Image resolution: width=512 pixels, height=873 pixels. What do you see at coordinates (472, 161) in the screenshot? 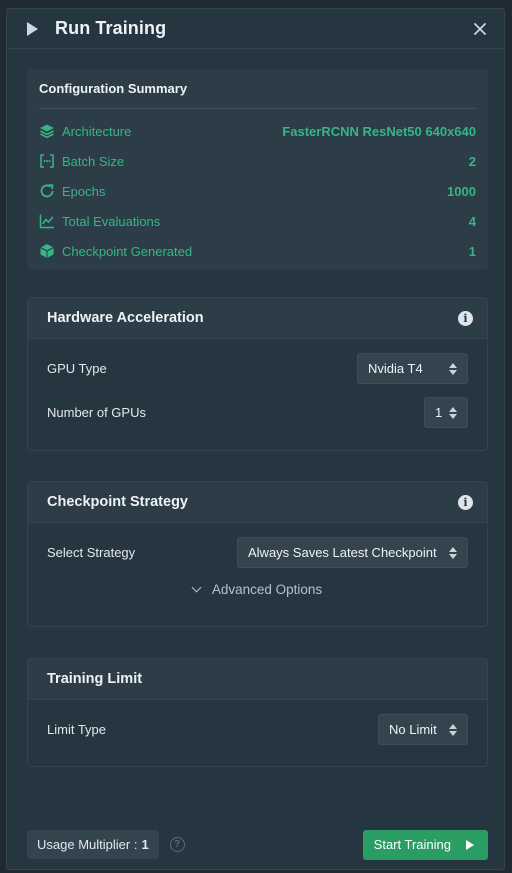
I see `summary-value: 2` at bounding box center [472, 161].